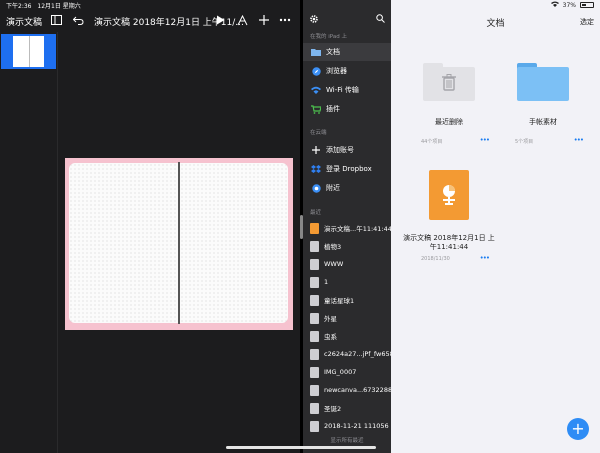 The height and width of the screenshot is (453, 600). What do you see at coordinates (347, 336) in the screenshot?
I see `recent-item: 虫系` at bounding box center [347, 336].